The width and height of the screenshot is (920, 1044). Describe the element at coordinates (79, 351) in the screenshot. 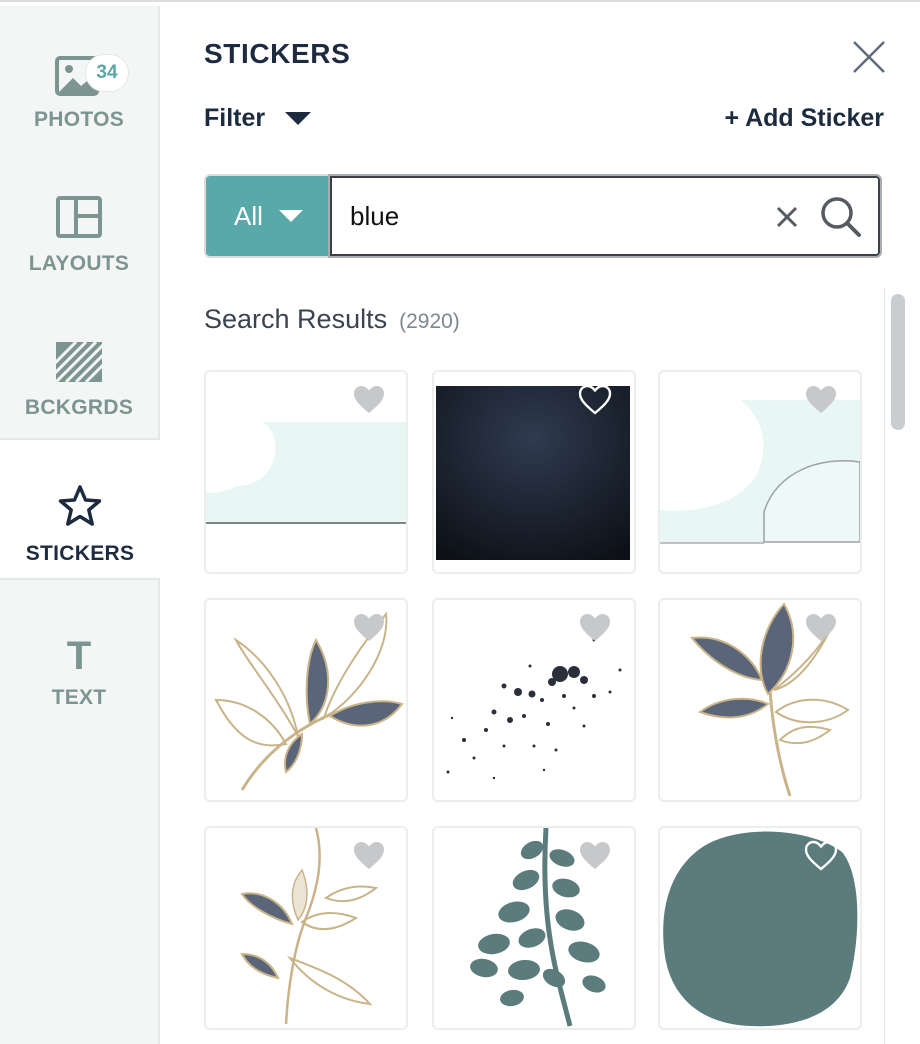

I see `background-icon` at that location.